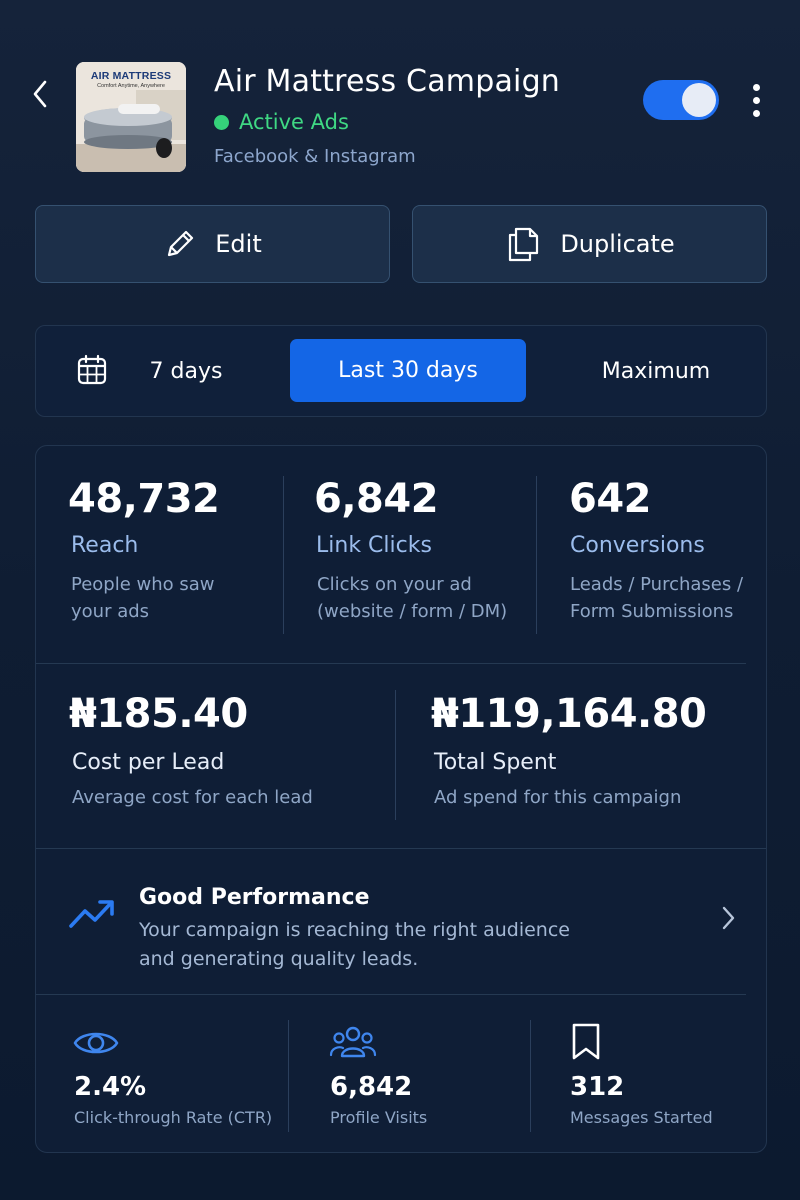  Describe the element at coordinates (131, 76) in the screenshot. I see `thumbnail-title: AIR MATTRESS` at that location.